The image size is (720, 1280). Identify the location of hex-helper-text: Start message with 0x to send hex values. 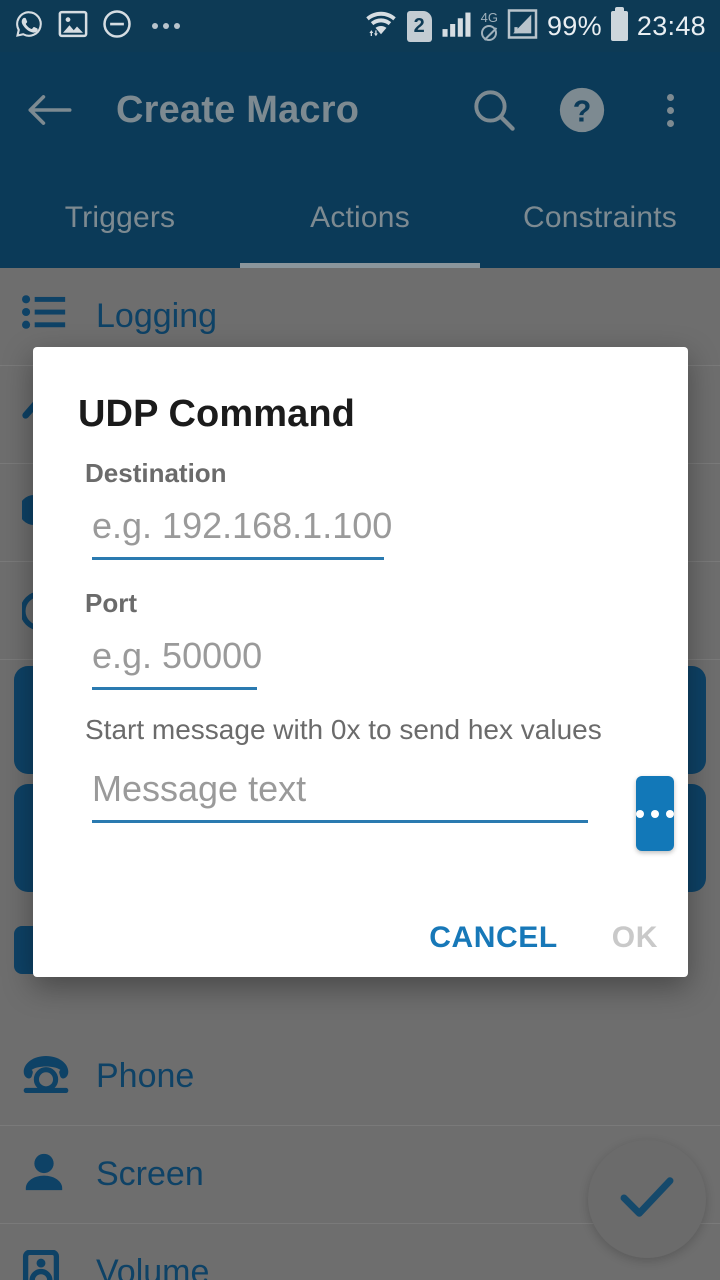
(343, 729).